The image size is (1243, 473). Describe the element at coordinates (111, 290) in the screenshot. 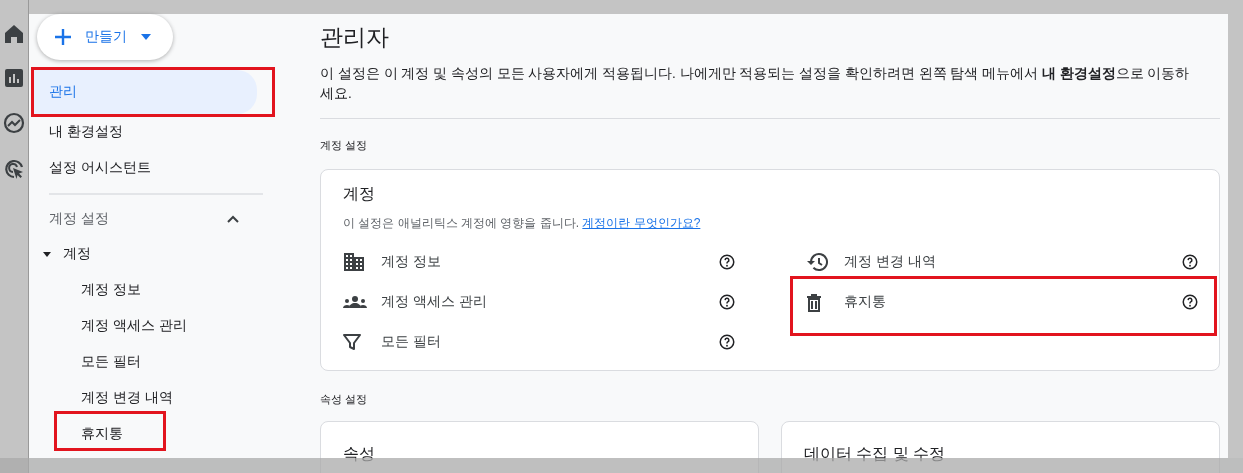

I see `sidebar-item: 계정 정보` at that location.